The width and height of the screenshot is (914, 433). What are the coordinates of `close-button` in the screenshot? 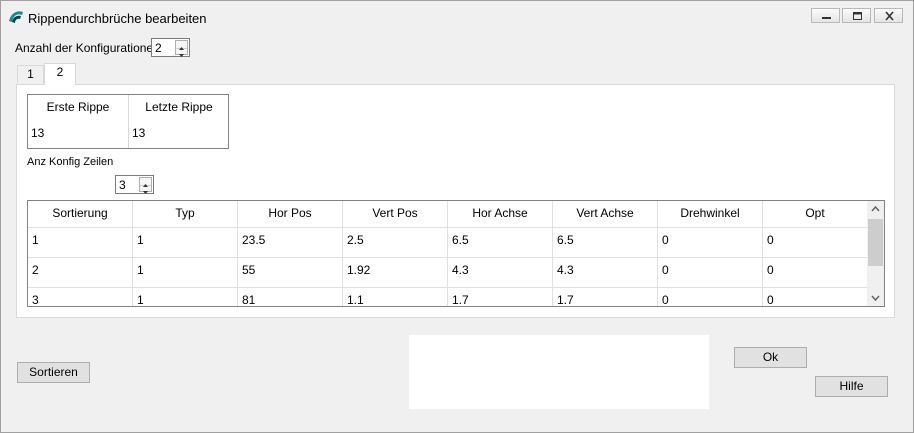 It's located at (888, 15).